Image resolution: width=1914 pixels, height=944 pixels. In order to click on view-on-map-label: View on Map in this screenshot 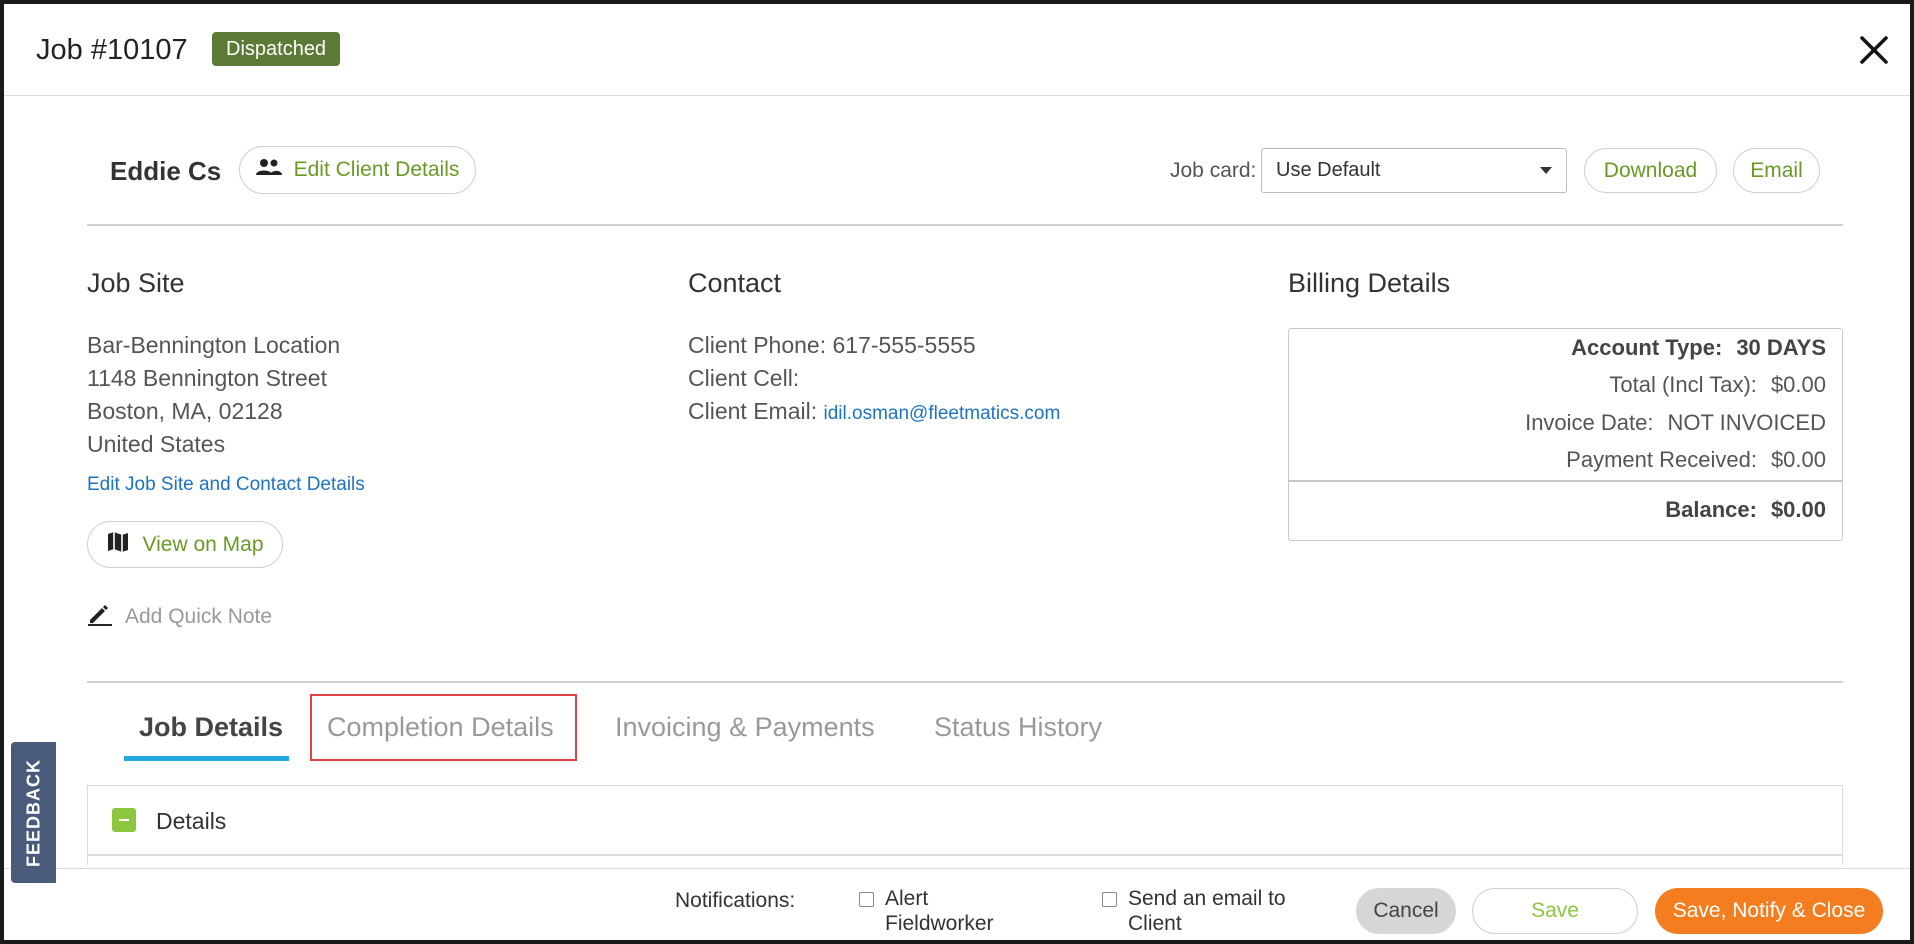, I will do `click(203, 544)`.